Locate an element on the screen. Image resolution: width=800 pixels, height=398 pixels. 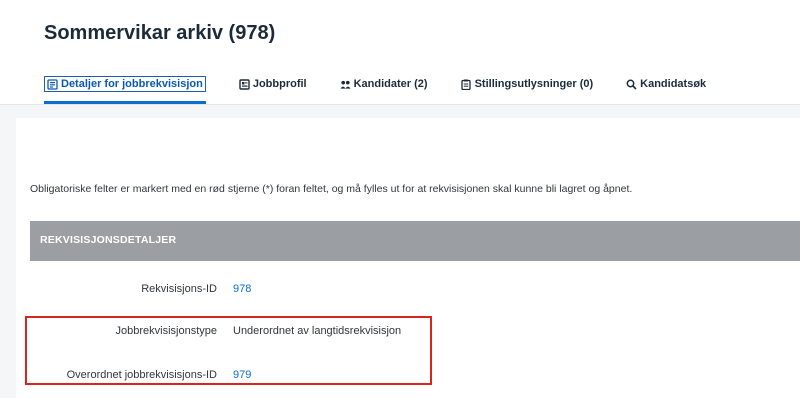
tab-candidates-label: Kandidater (2) is located at coordinates (390, 84).